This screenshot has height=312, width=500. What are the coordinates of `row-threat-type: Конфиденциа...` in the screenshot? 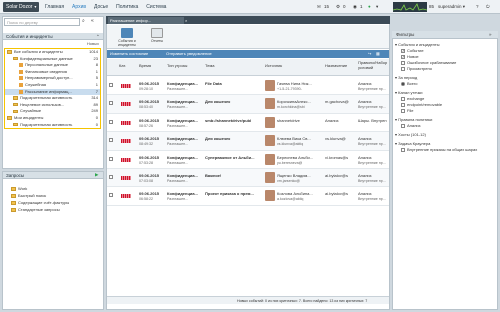 It's located at (182, 83).